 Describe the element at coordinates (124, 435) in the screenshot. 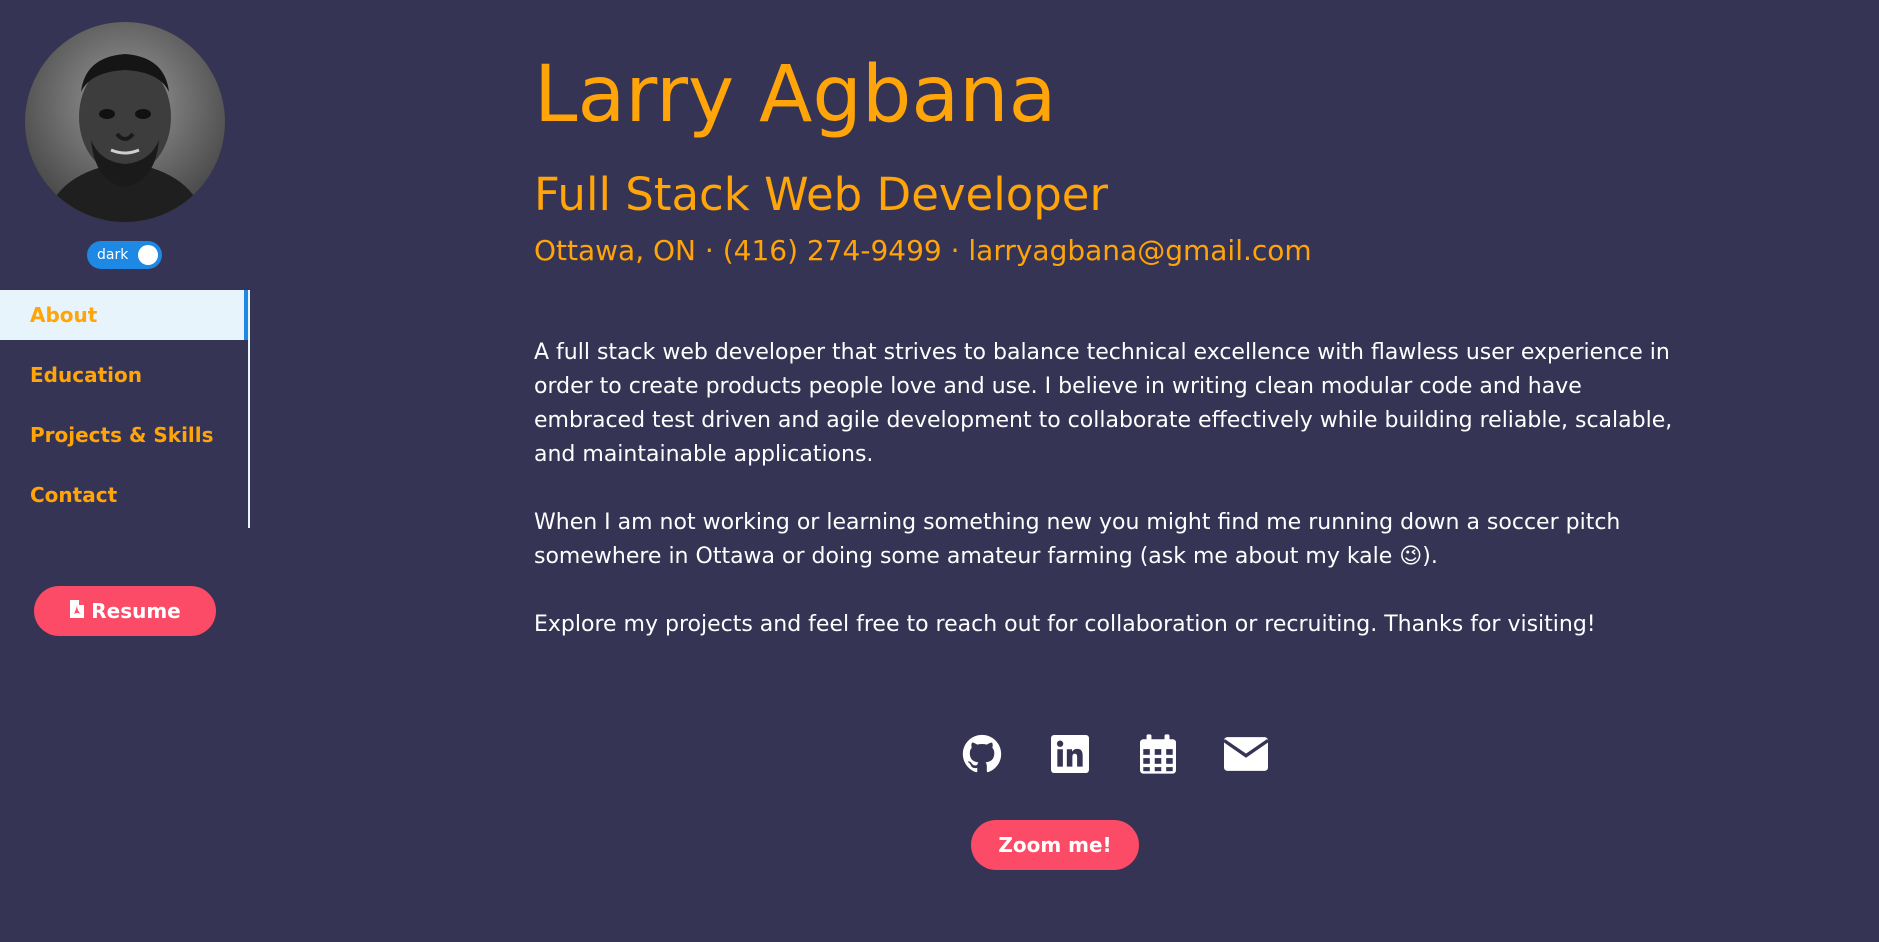

I see `sidebar-item-projects-skills: Projects & Skills` at that location.